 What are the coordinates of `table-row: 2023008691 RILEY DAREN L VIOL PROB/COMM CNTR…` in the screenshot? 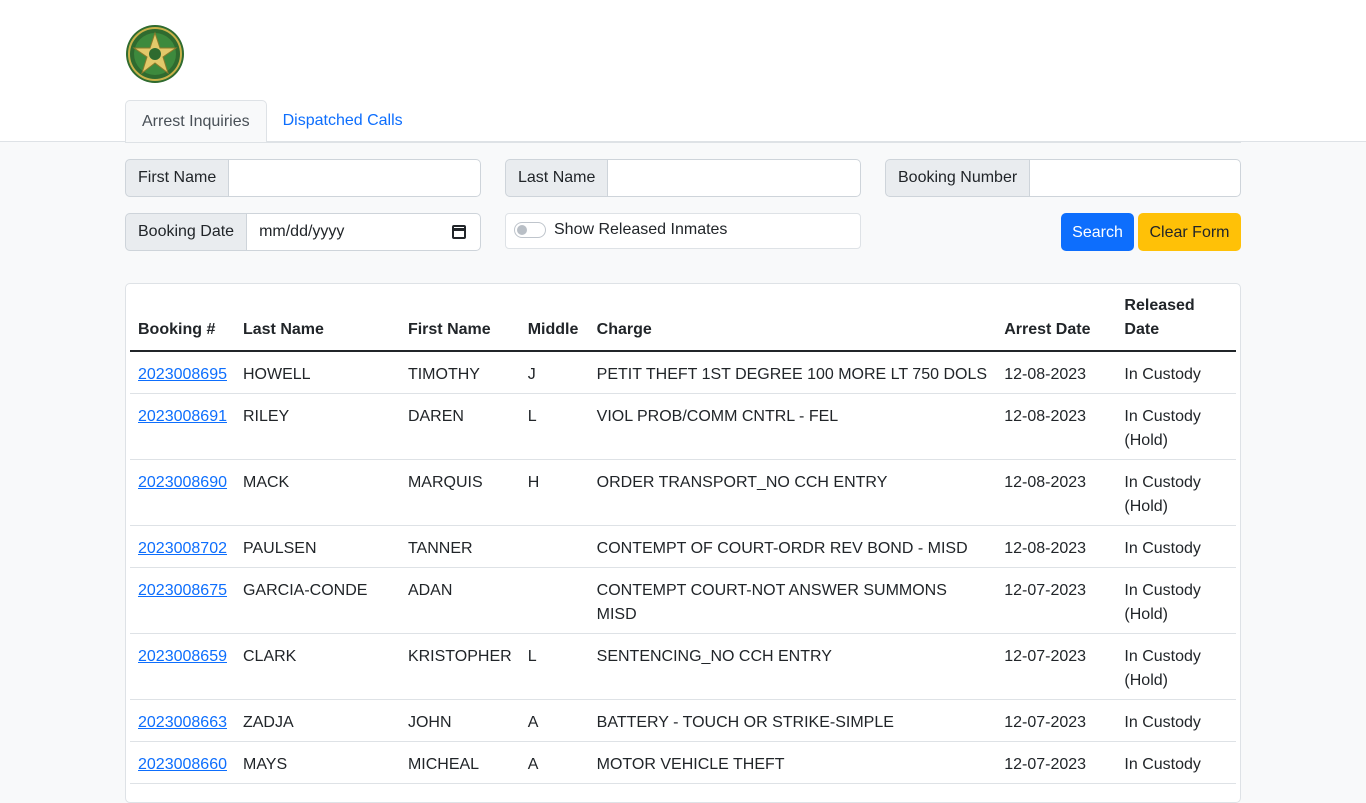 It's located at (683, 426).